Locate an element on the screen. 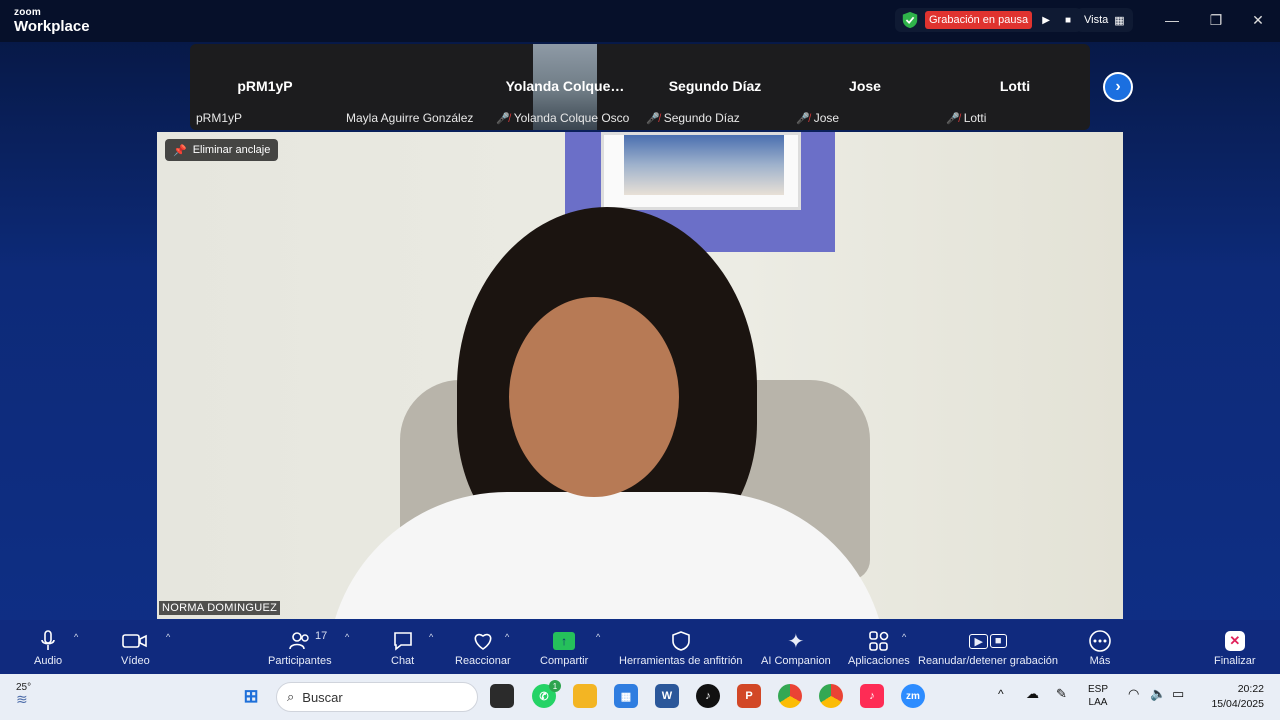 The width and height of the screenshot is (1280, 720). zoom-logo: zoom Workplace is located at coordinates (52, 21).